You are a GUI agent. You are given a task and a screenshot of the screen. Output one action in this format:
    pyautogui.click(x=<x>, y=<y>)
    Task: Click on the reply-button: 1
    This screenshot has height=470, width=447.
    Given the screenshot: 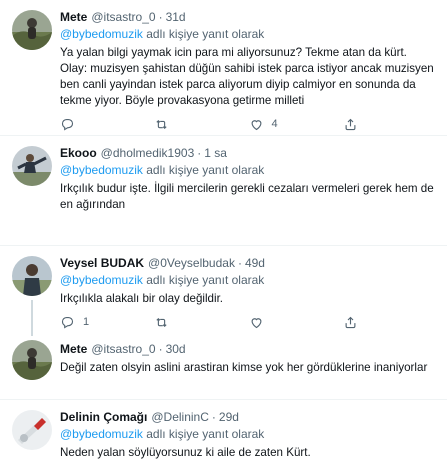 What is the action you would take?
    pyautogui.click(x=107, y=322)
    